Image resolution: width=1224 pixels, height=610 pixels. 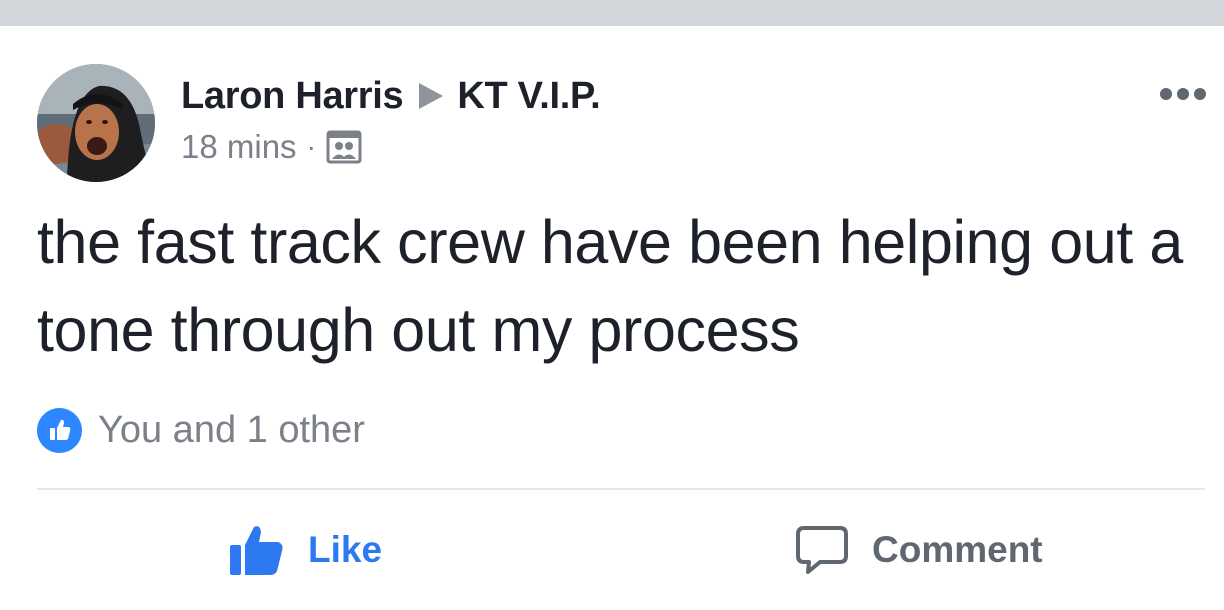 I want to click on like-reaction-icon, so click(x=59, y=430).